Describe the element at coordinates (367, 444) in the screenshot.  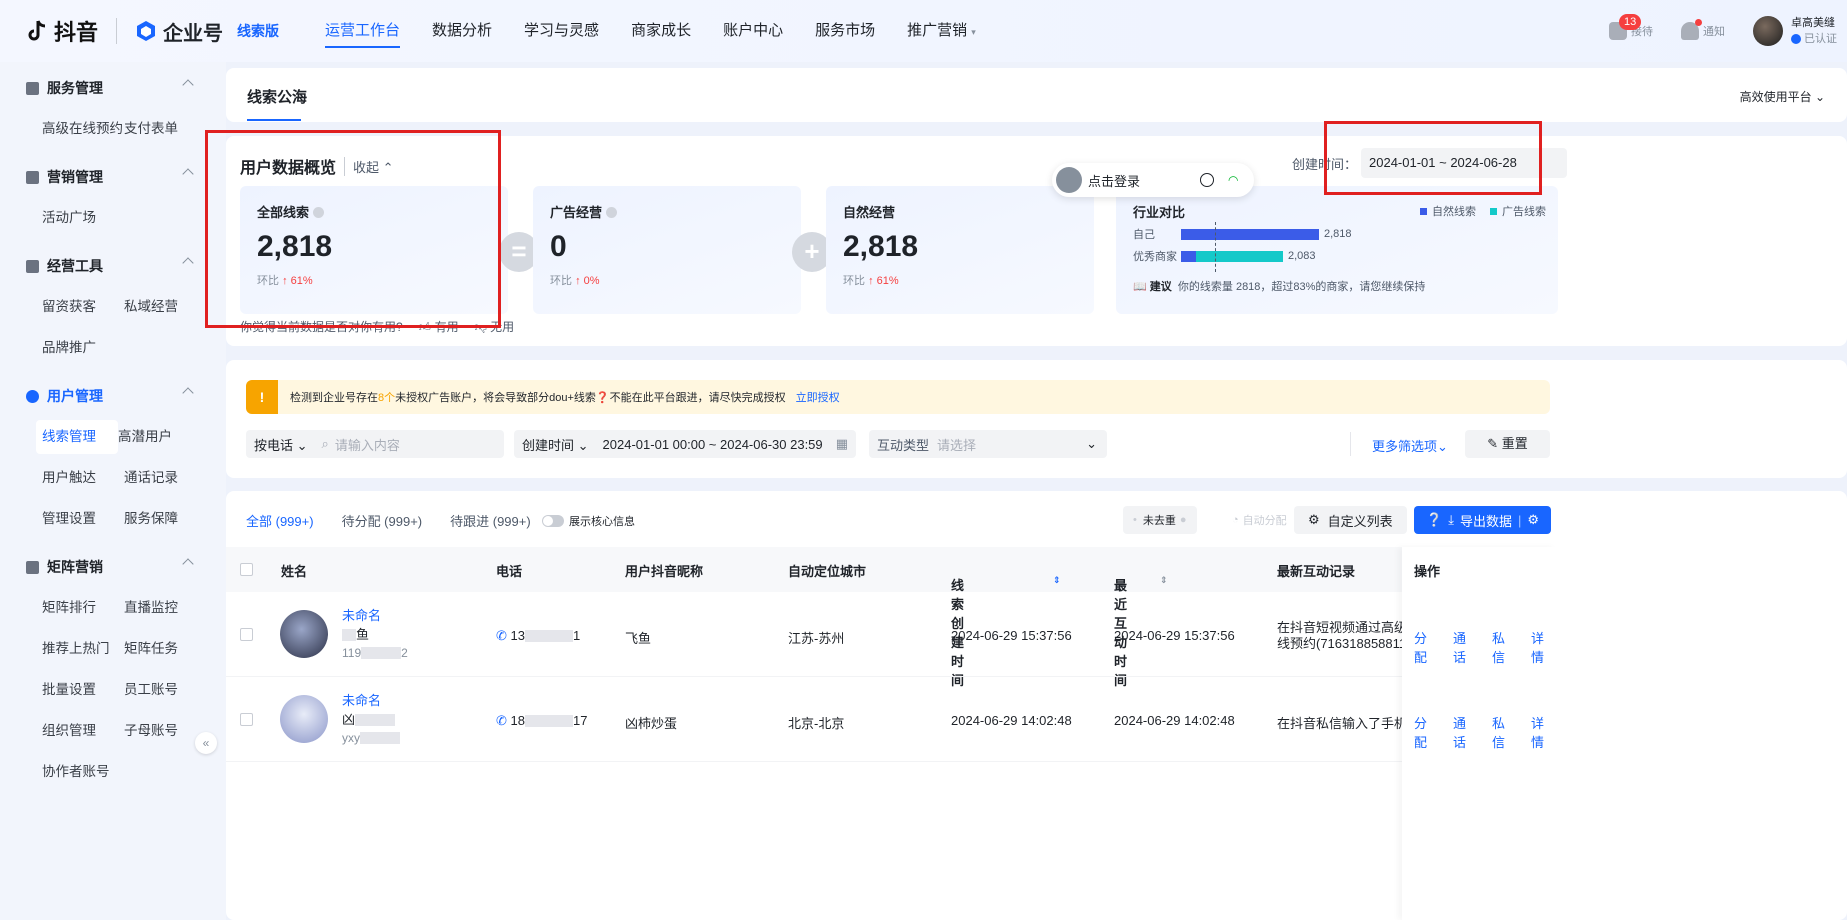
I see `search-input: 请输入内容` at that location.